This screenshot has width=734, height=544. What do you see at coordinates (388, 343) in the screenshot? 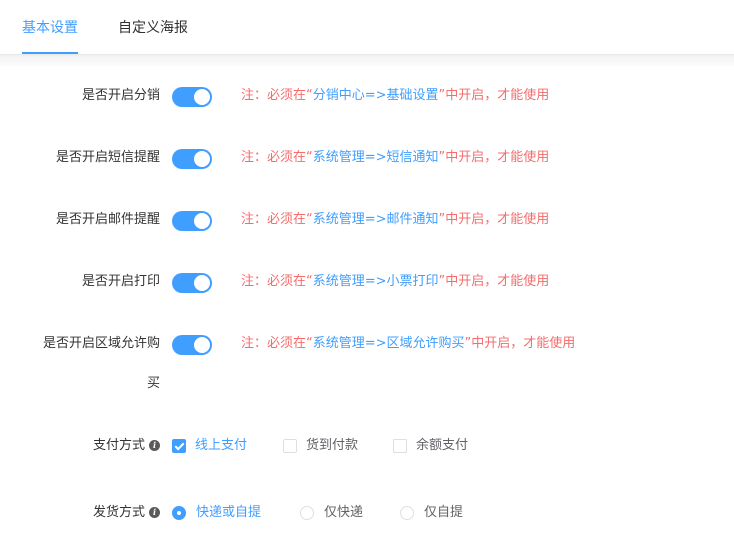
I see `note-path: 系统管理=>区域允许购买` at bounding box center [388, 343].